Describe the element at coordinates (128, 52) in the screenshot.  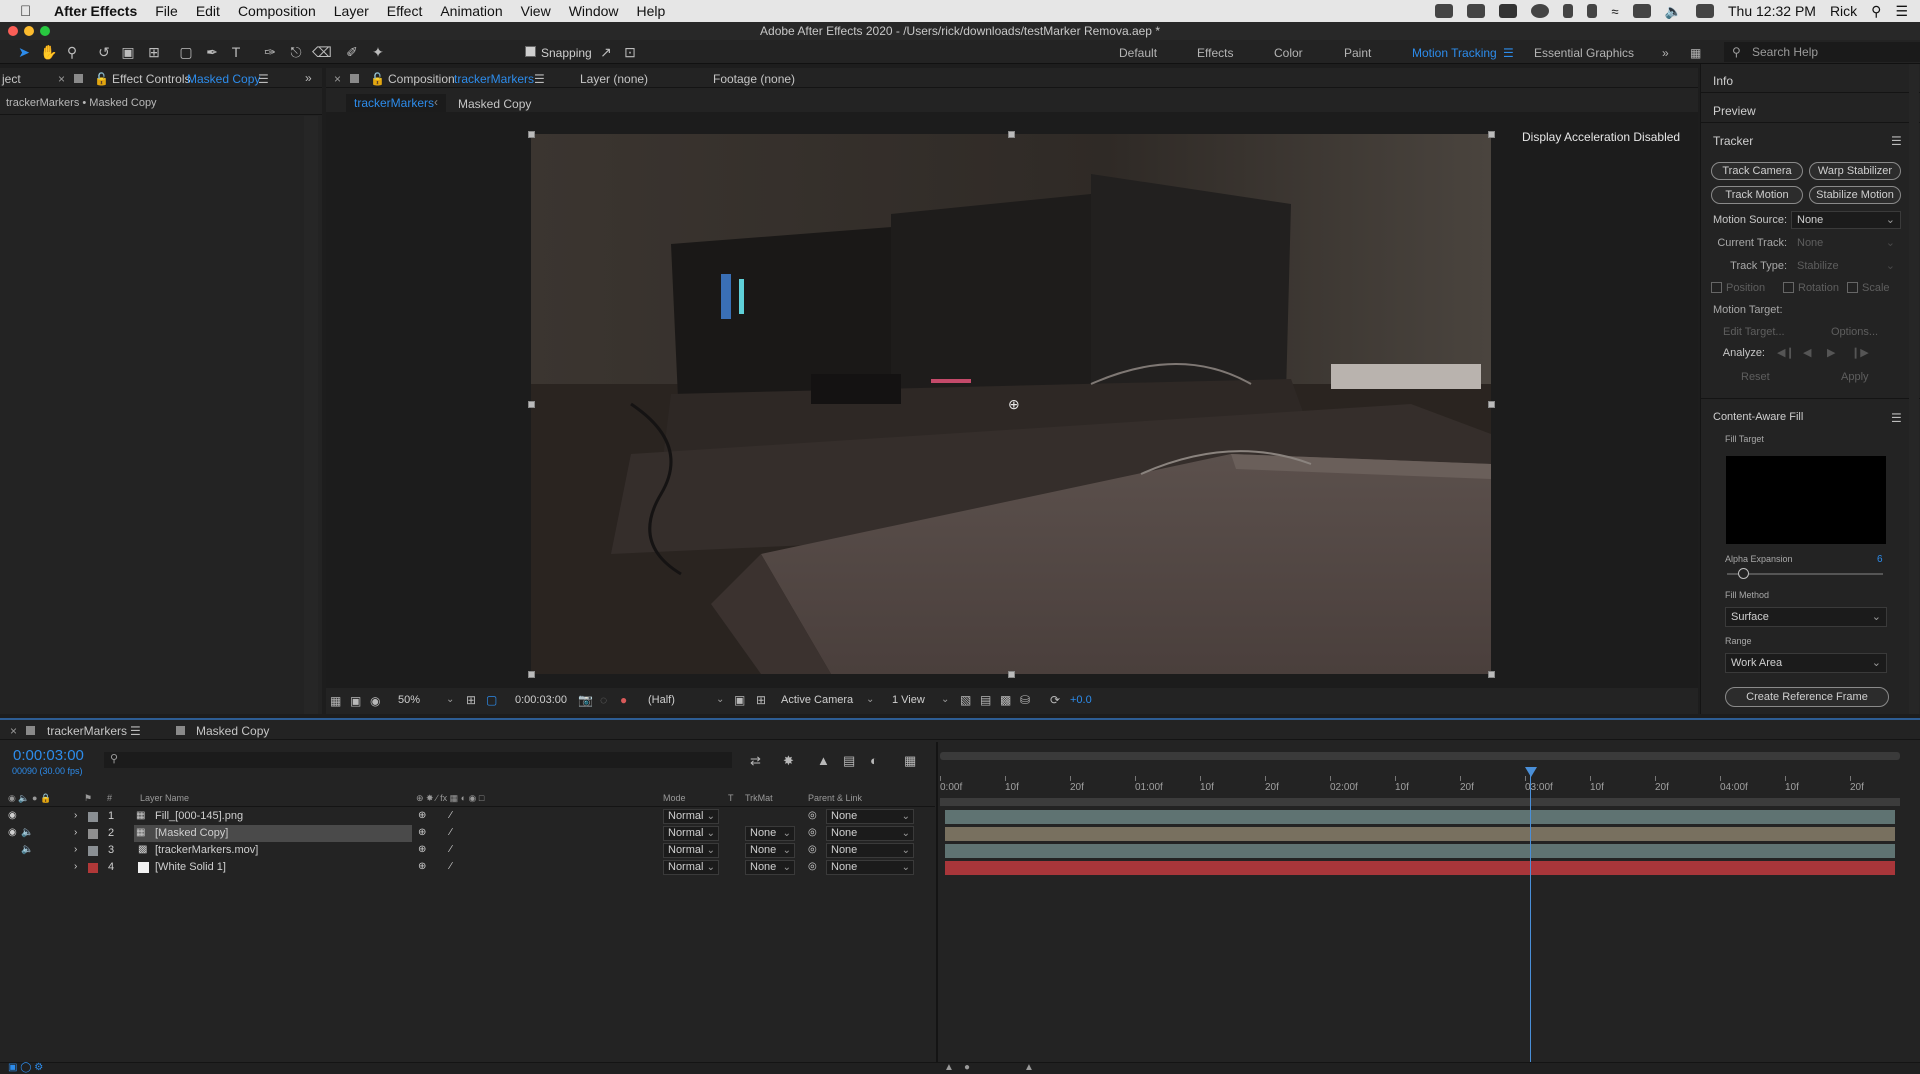
I see `camera-tool-icon: ▣` at that location.